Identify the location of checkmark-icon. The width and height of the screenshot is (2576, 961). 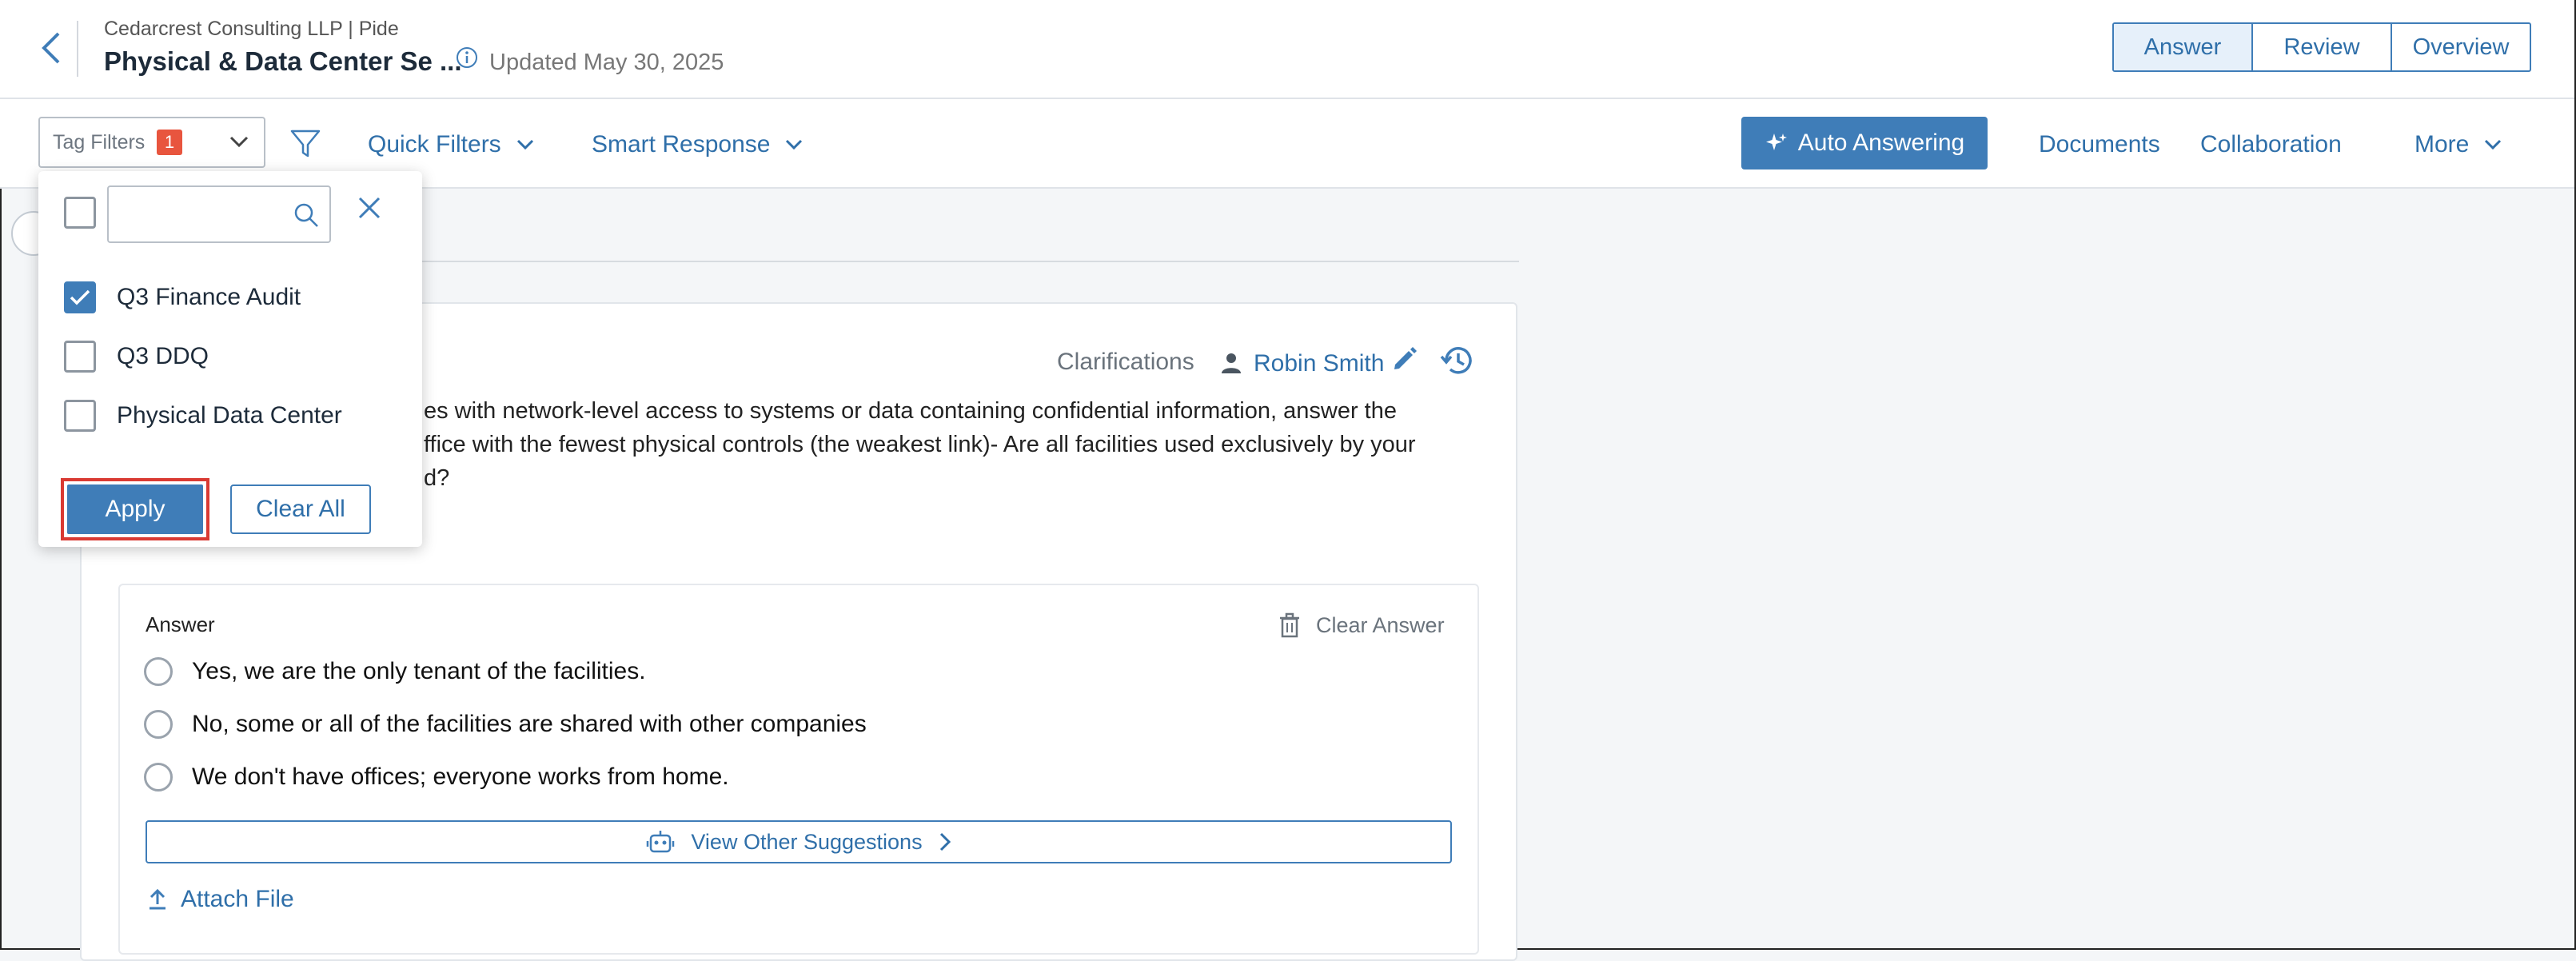
(80, 297).